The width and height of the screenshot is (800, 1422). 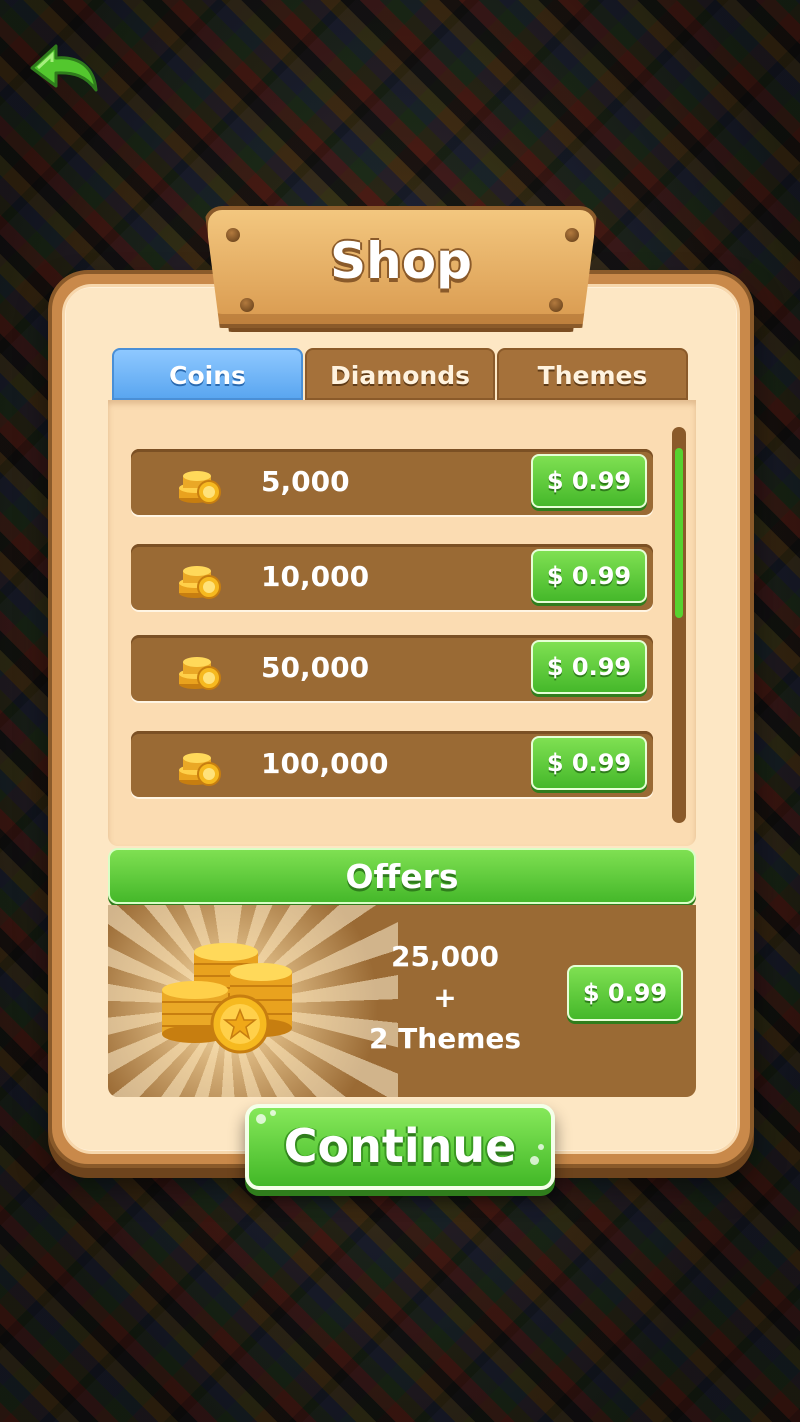 I want to click on coin-amount: 5,000, so click(x=305, y=481).